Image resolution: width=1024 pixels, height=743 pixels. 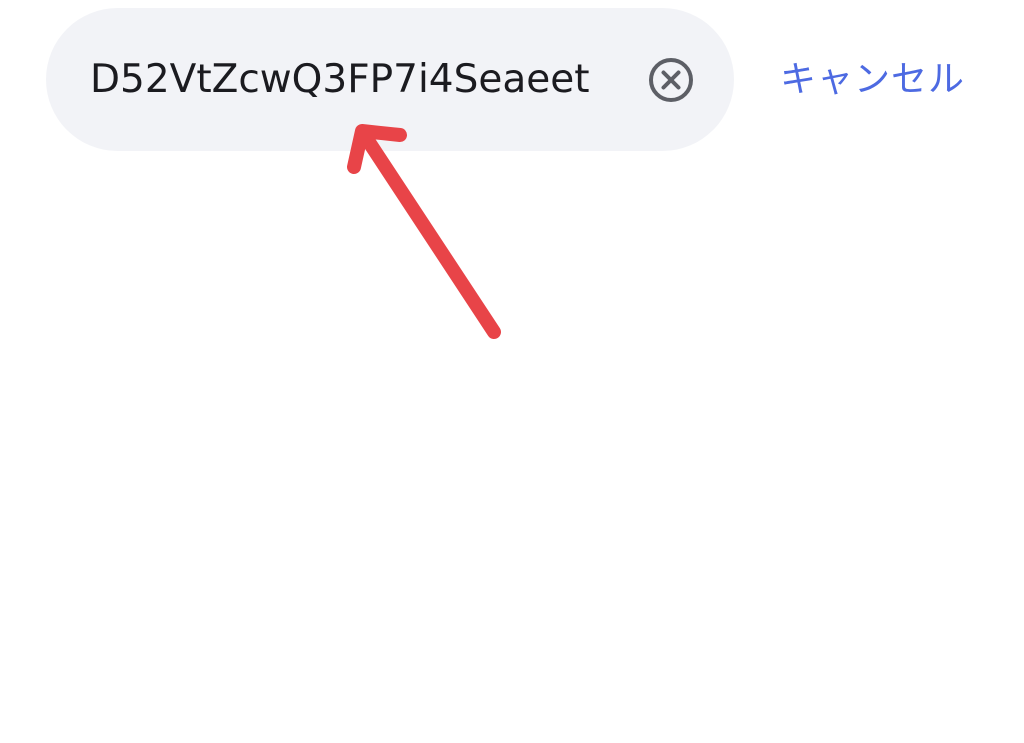 I want to click on search-input: D52VtZcwQ3FP7i4Seaeet, so click(x=362, y=80).